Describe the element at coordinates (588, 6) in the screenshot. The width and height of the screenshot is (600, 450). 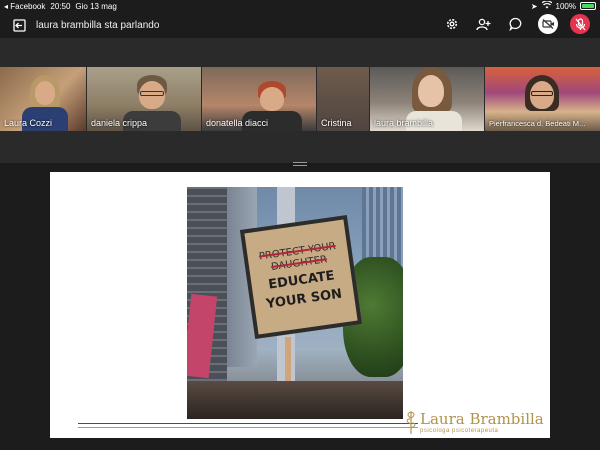
I see `battery-icon` at that location.